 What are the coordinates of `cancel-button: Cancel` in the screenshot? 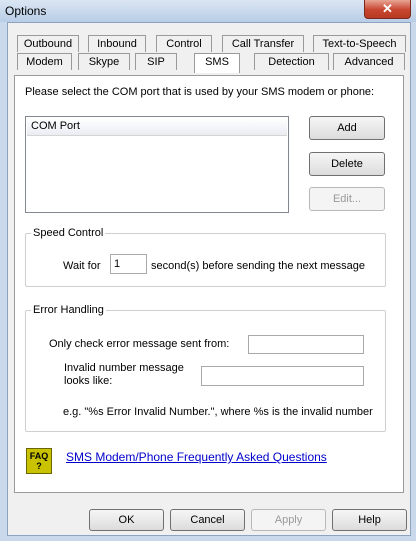 It's located at (207, 520).